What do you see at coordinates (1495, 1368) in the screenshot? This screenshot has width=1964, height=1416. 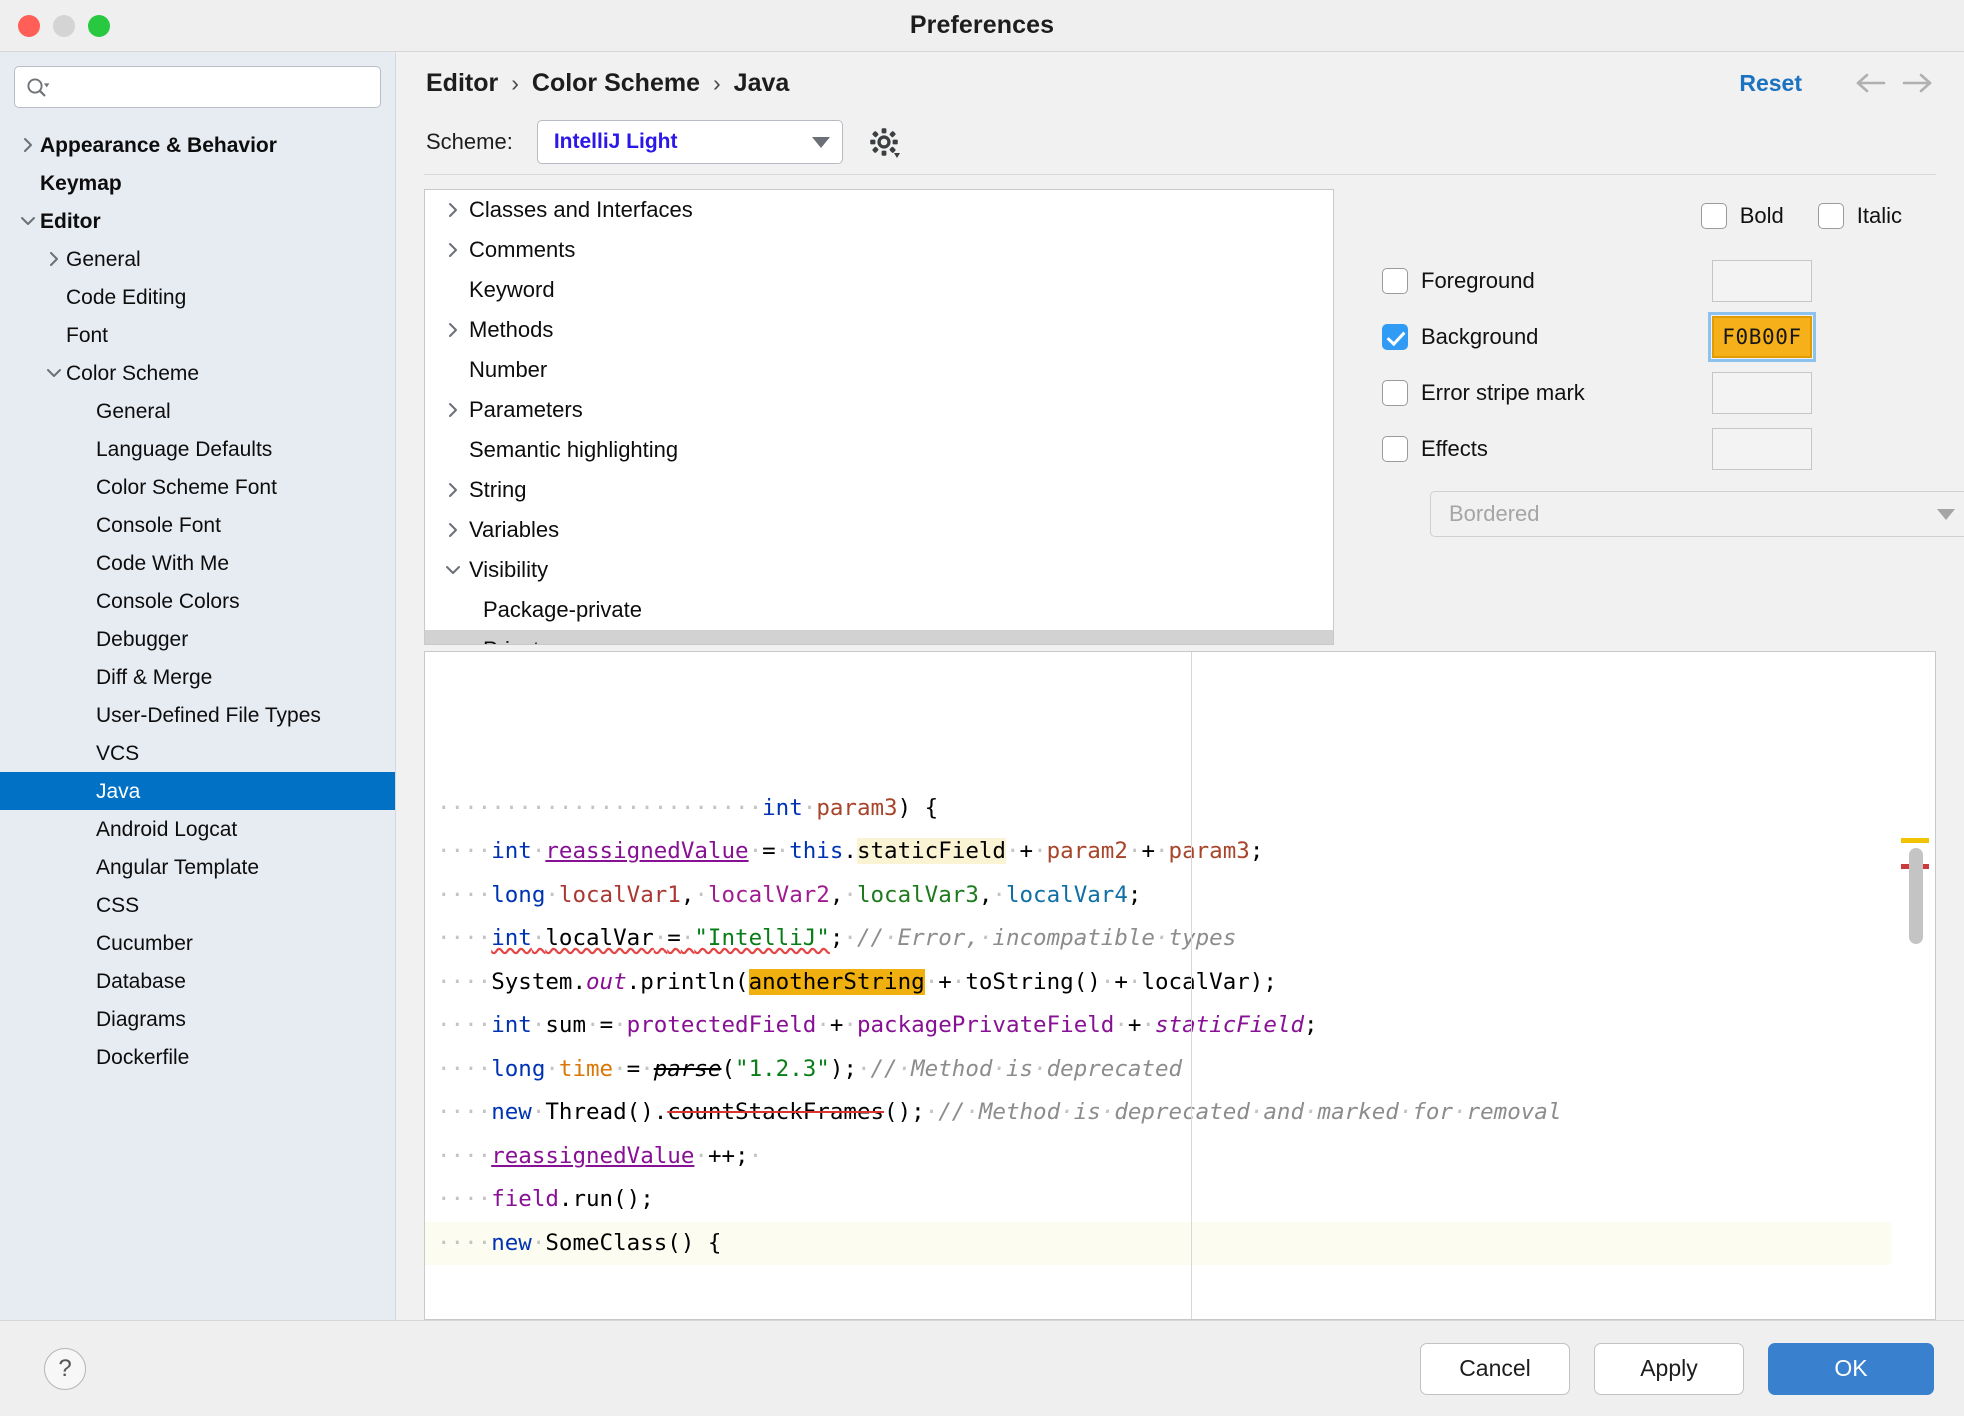 I see `cancel-button: Cancel` at bounding box center [1495, 1368].